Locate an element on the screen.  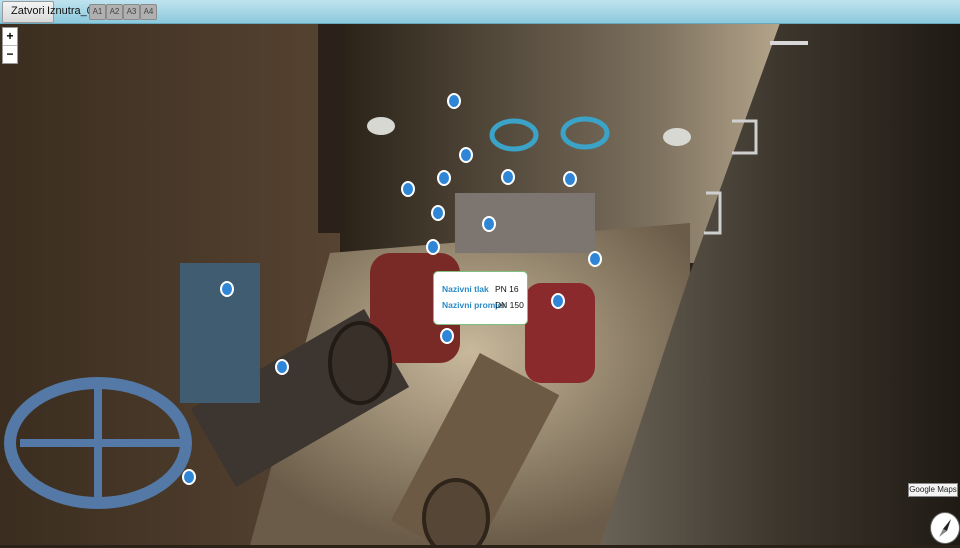
top-toolbar: Zatvori Iznutra_02 A1 A2 A3 A4 is located at coordinates (480, 12).